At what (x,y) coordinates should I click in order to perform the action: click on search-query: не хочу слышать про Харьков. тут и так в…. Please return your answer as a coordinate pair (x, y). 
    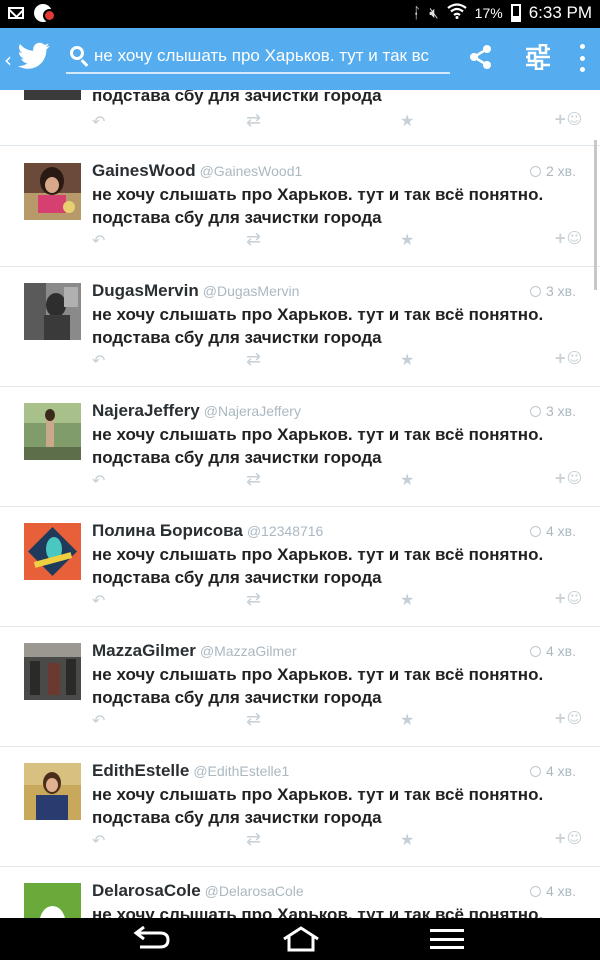
    Looking at the image, I should click on (270, 56).